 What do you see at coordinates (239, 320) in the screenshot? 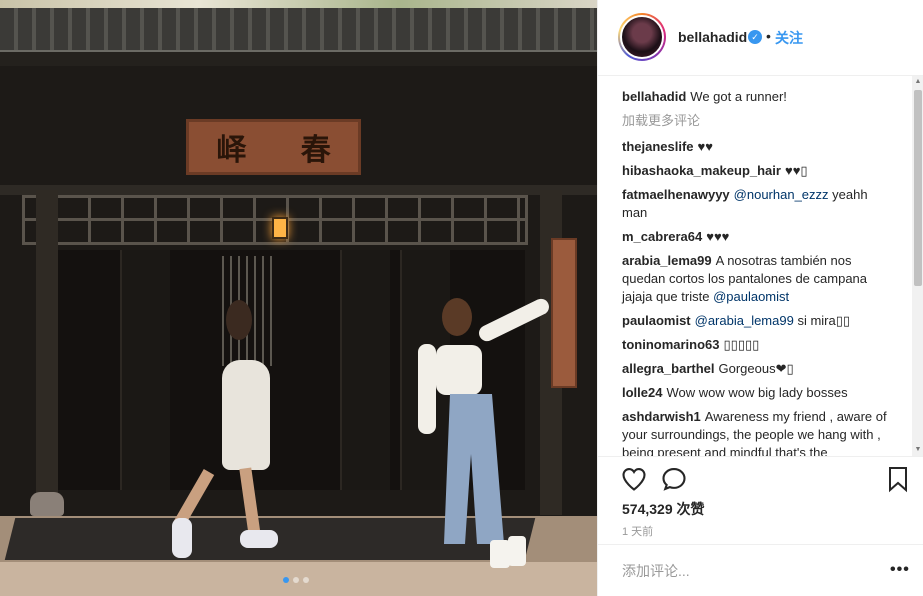
I see `person-left-head` at bounding box center [239, 320].